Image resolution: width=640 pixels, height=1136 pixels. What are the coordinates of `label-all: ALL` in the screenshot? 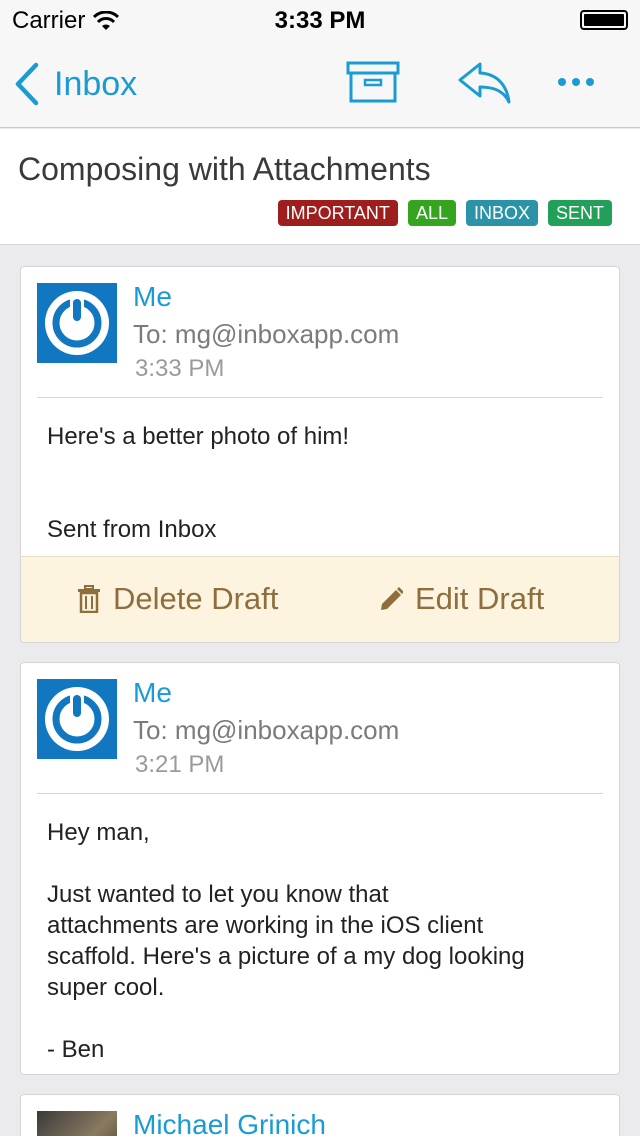 It's located at (431, 213).